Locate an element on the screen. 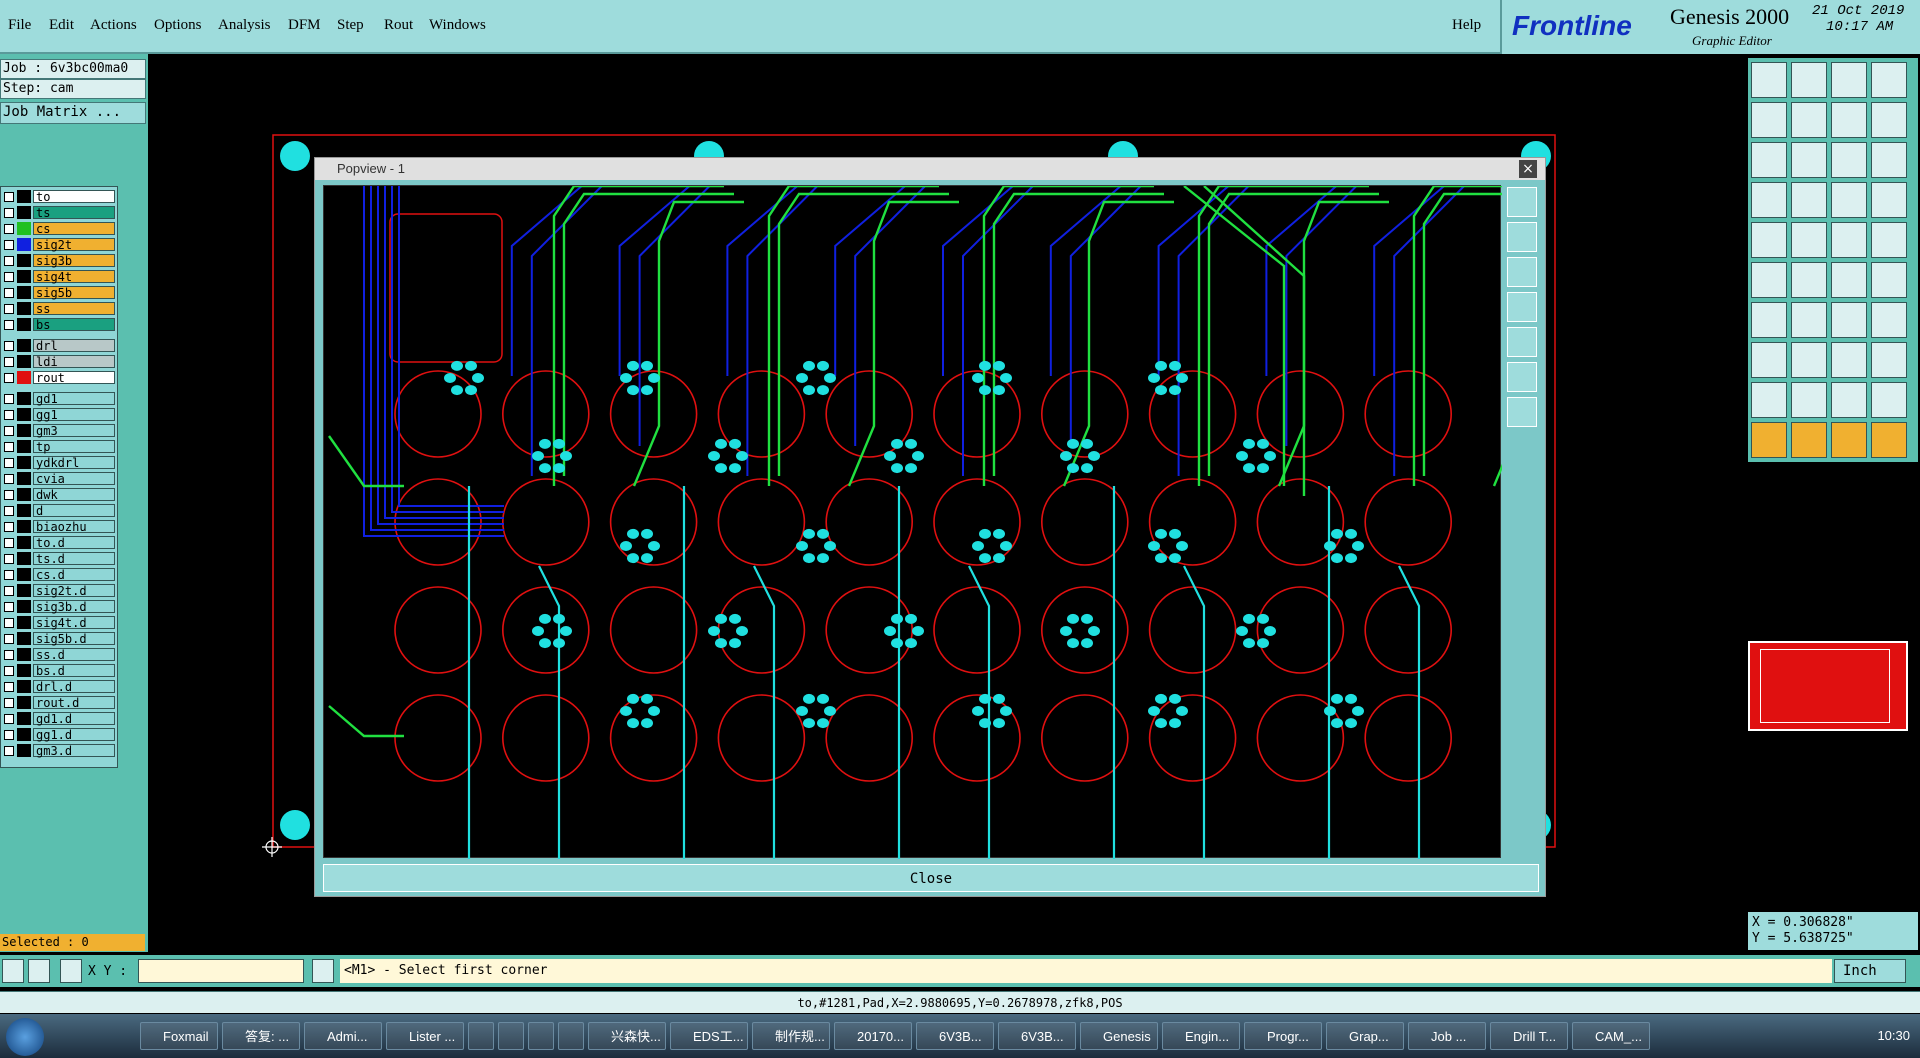 This screenshot has width=1920, height=1058. home-icon is located at coordinates (1849, 80).